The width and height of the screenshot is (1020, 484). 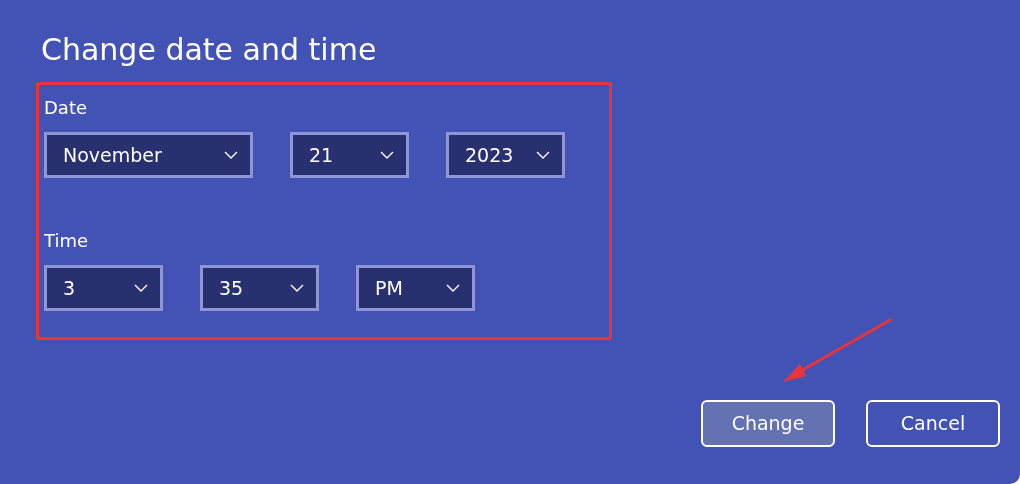 What do you see at coordinates (415, 288) in the screenshot?
I see `dropdown: PM` at bounding box center [415, 288].